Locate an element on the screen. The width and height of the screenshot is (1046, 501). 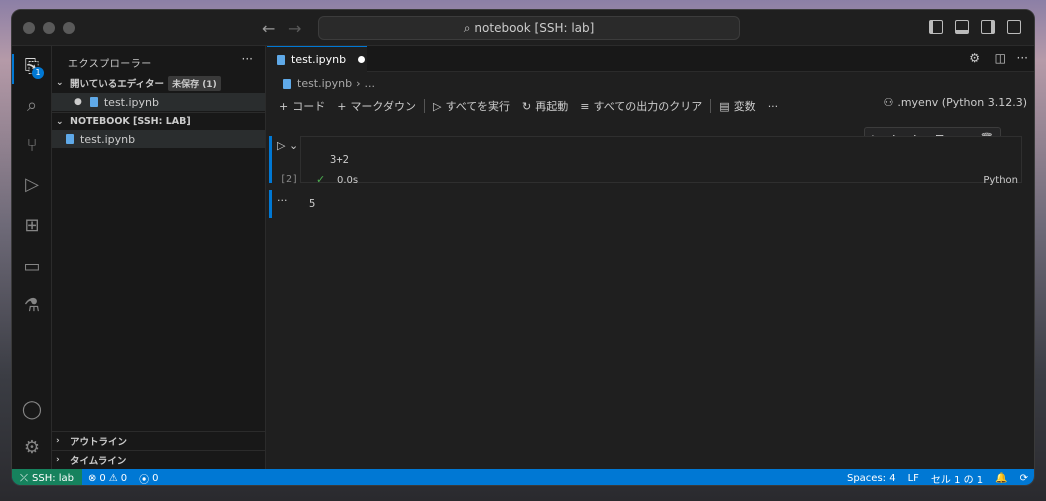
restart-label: 再起動 is located at coordinates (552, 106).